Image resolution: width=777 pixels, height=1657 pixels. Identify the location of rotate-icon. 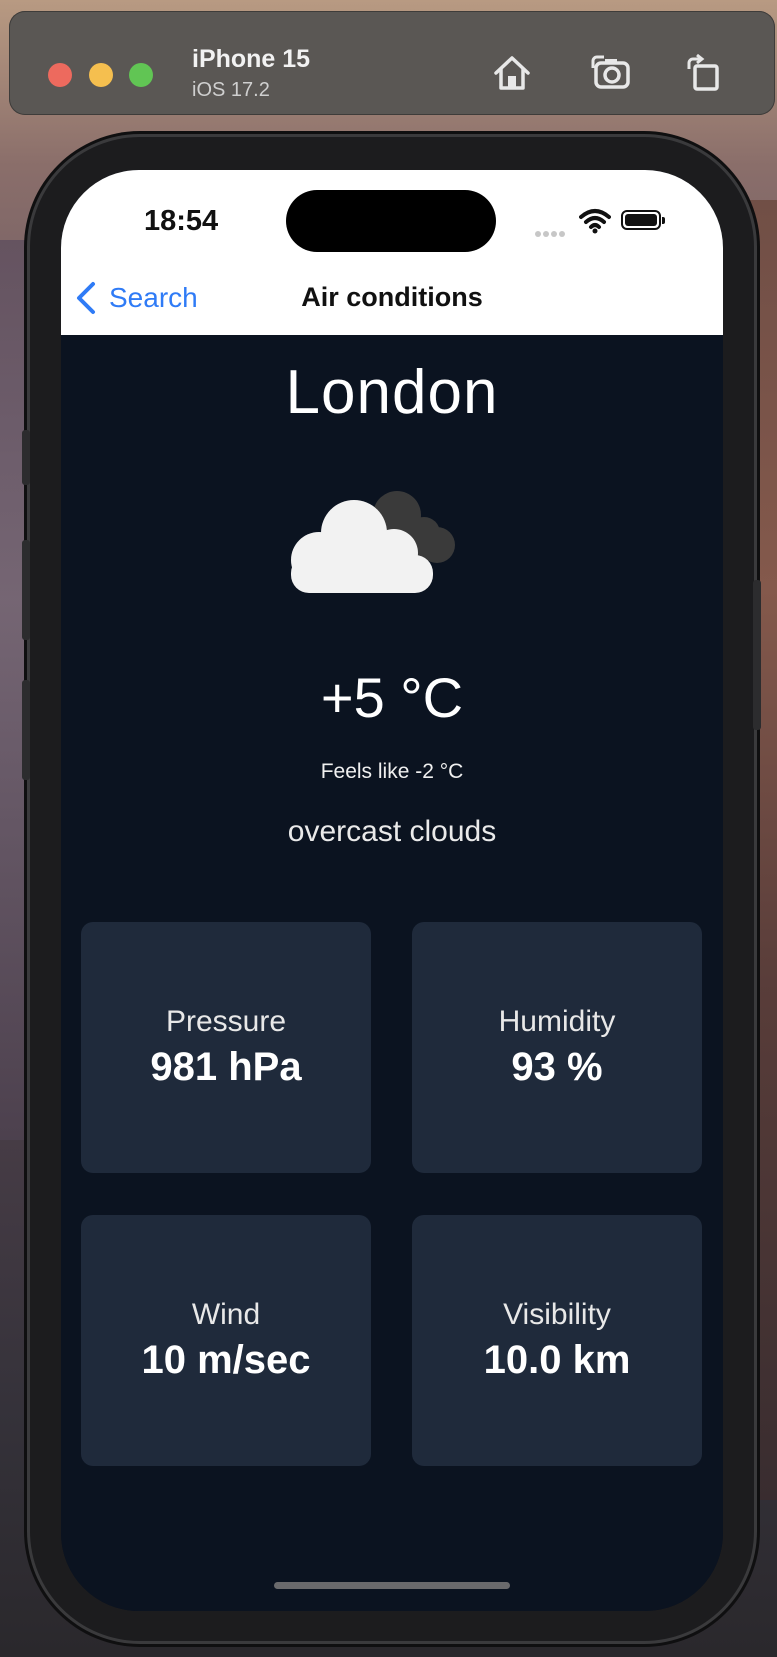
(703, 73).